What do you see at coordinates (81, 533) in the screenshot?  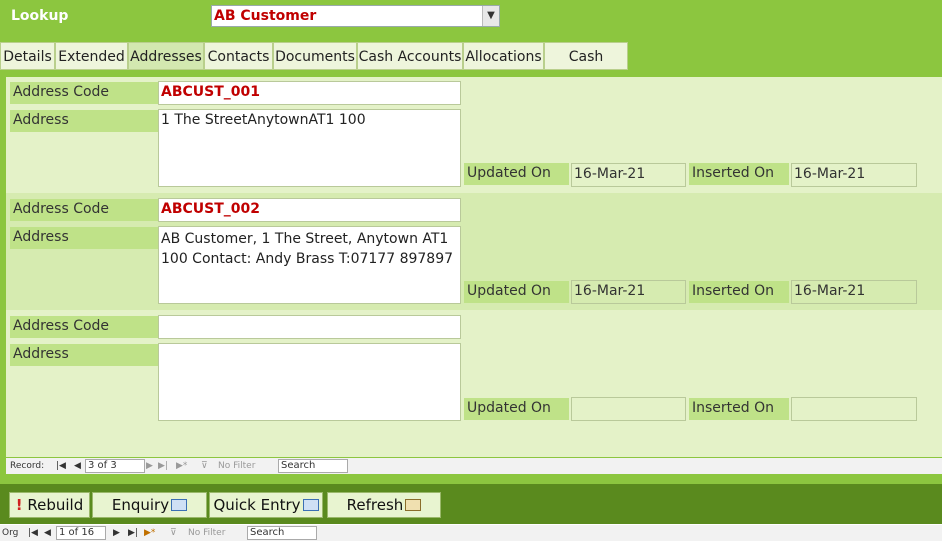 I see `record-position-field: 1 of 16` at bounding box center [81, 533].